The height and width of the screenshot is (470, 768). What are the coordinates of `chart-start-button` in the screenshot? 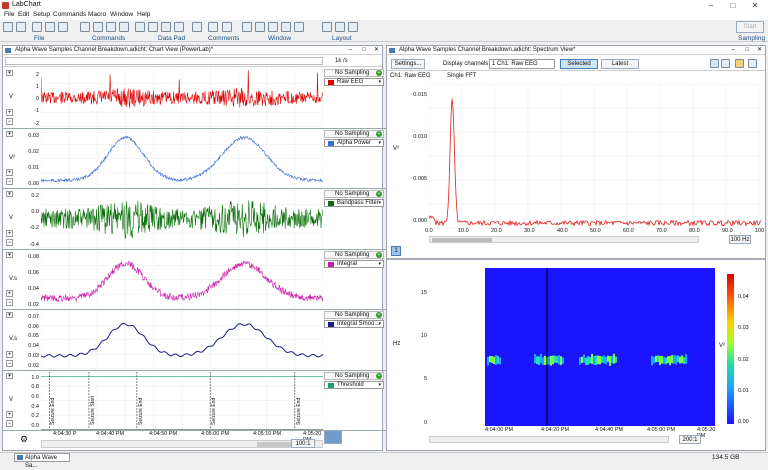 It's located at (333, 437).